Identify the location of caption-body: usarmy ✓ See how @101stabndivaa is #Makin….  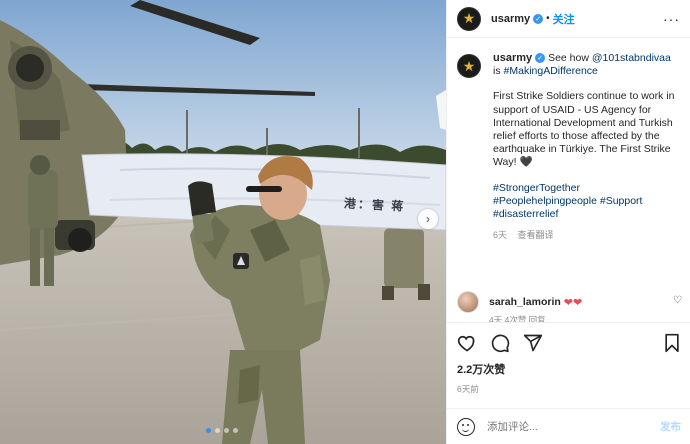
(586, 168).